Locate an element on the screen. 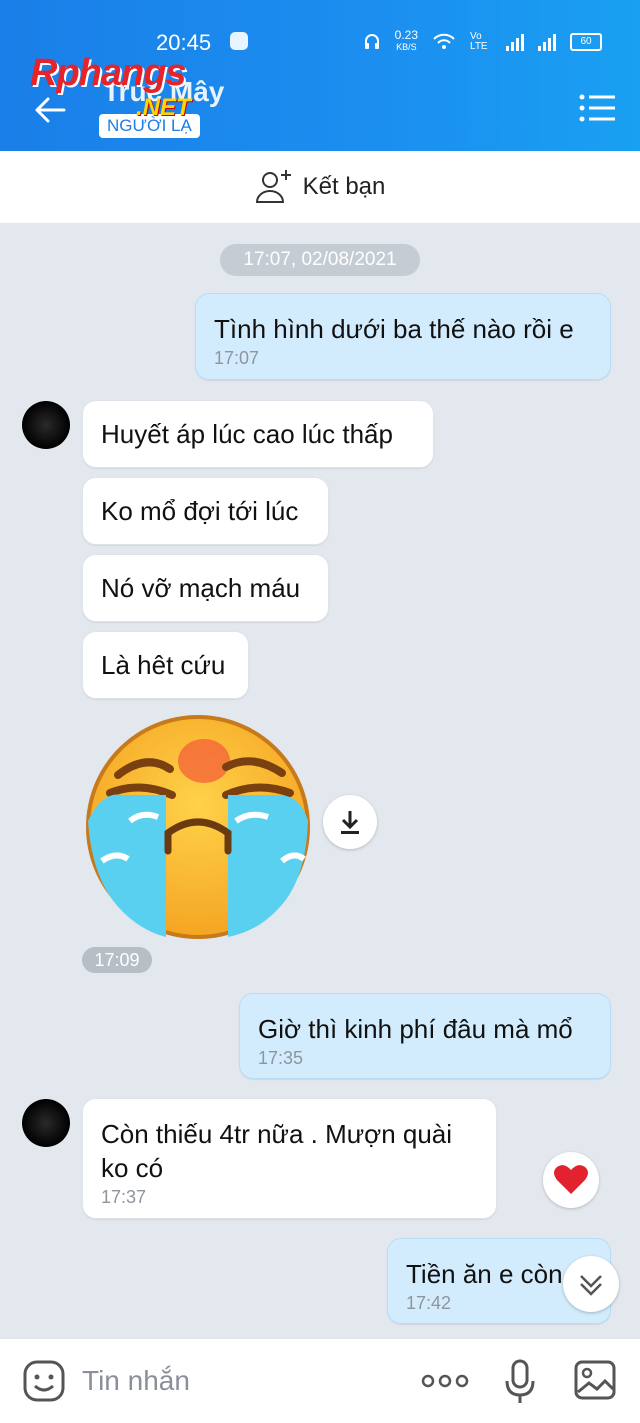 The height and width of the screenshot is (1423, 640). emoji-icon is located at coordinates (44, 1381).